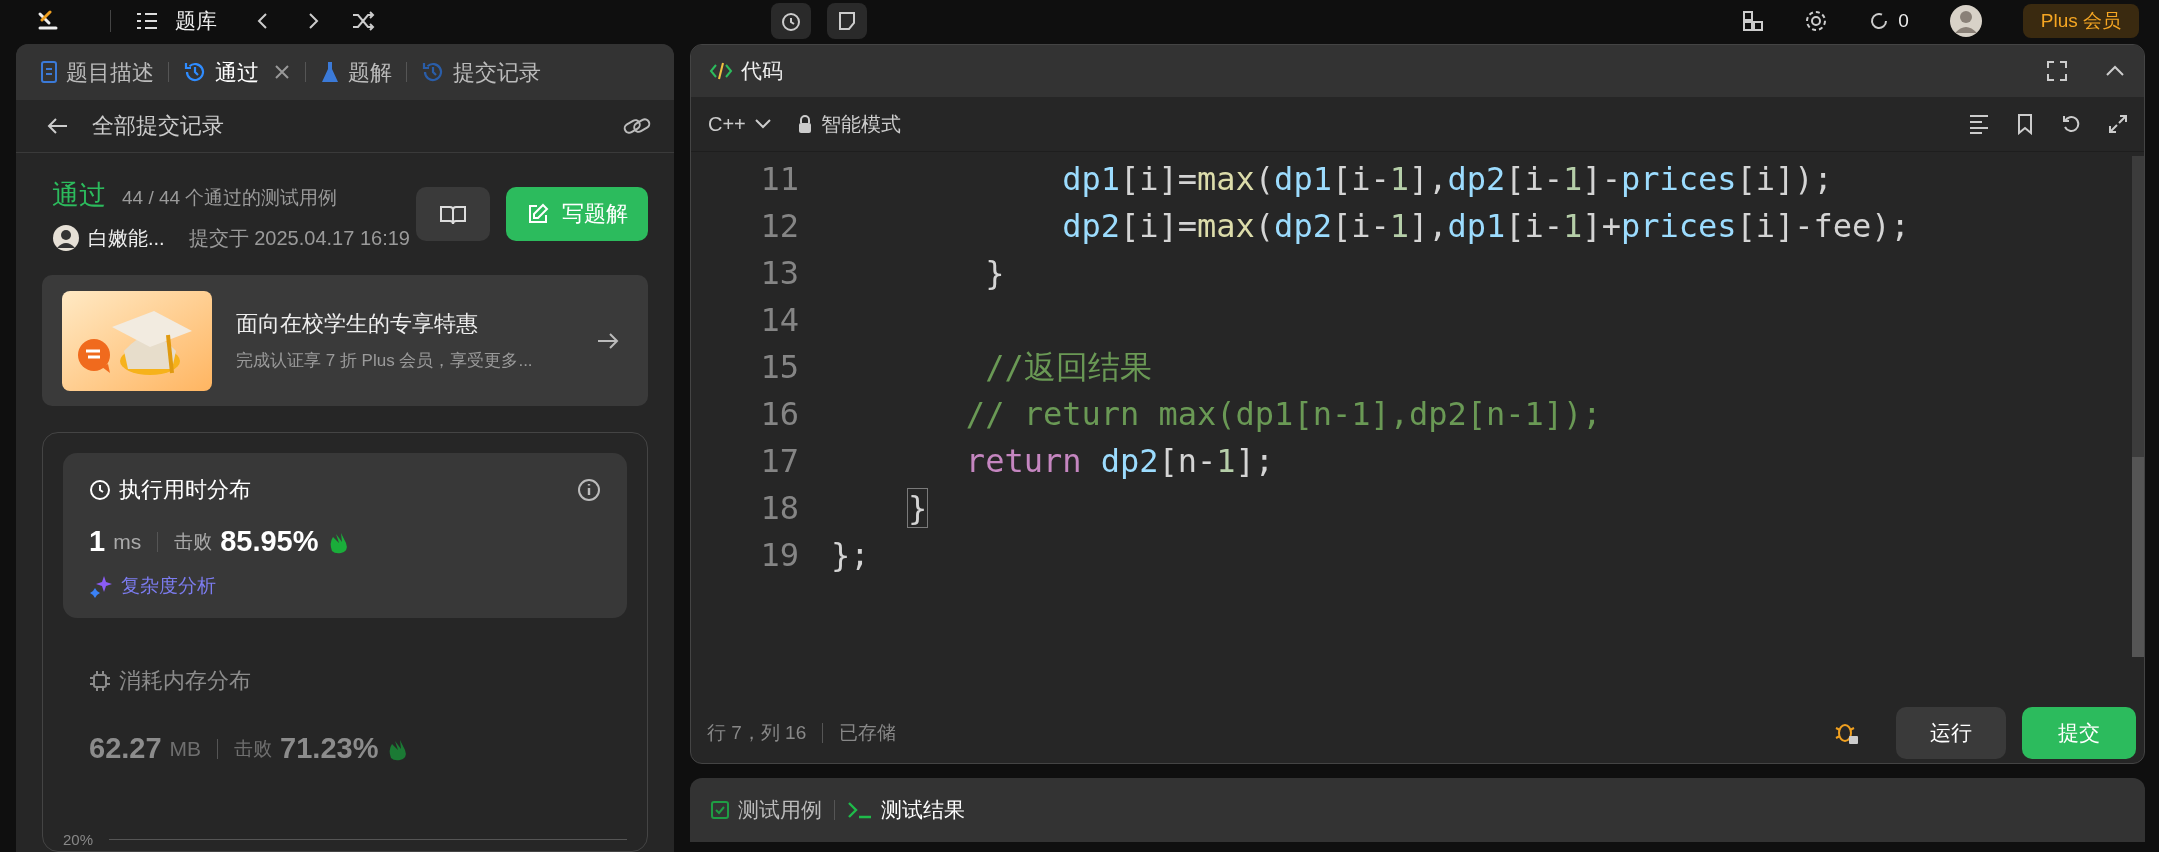 The height and width of the screenshot is (852, 2159). I want to click on stat-title: 执行用时分布, so click(185, 490).